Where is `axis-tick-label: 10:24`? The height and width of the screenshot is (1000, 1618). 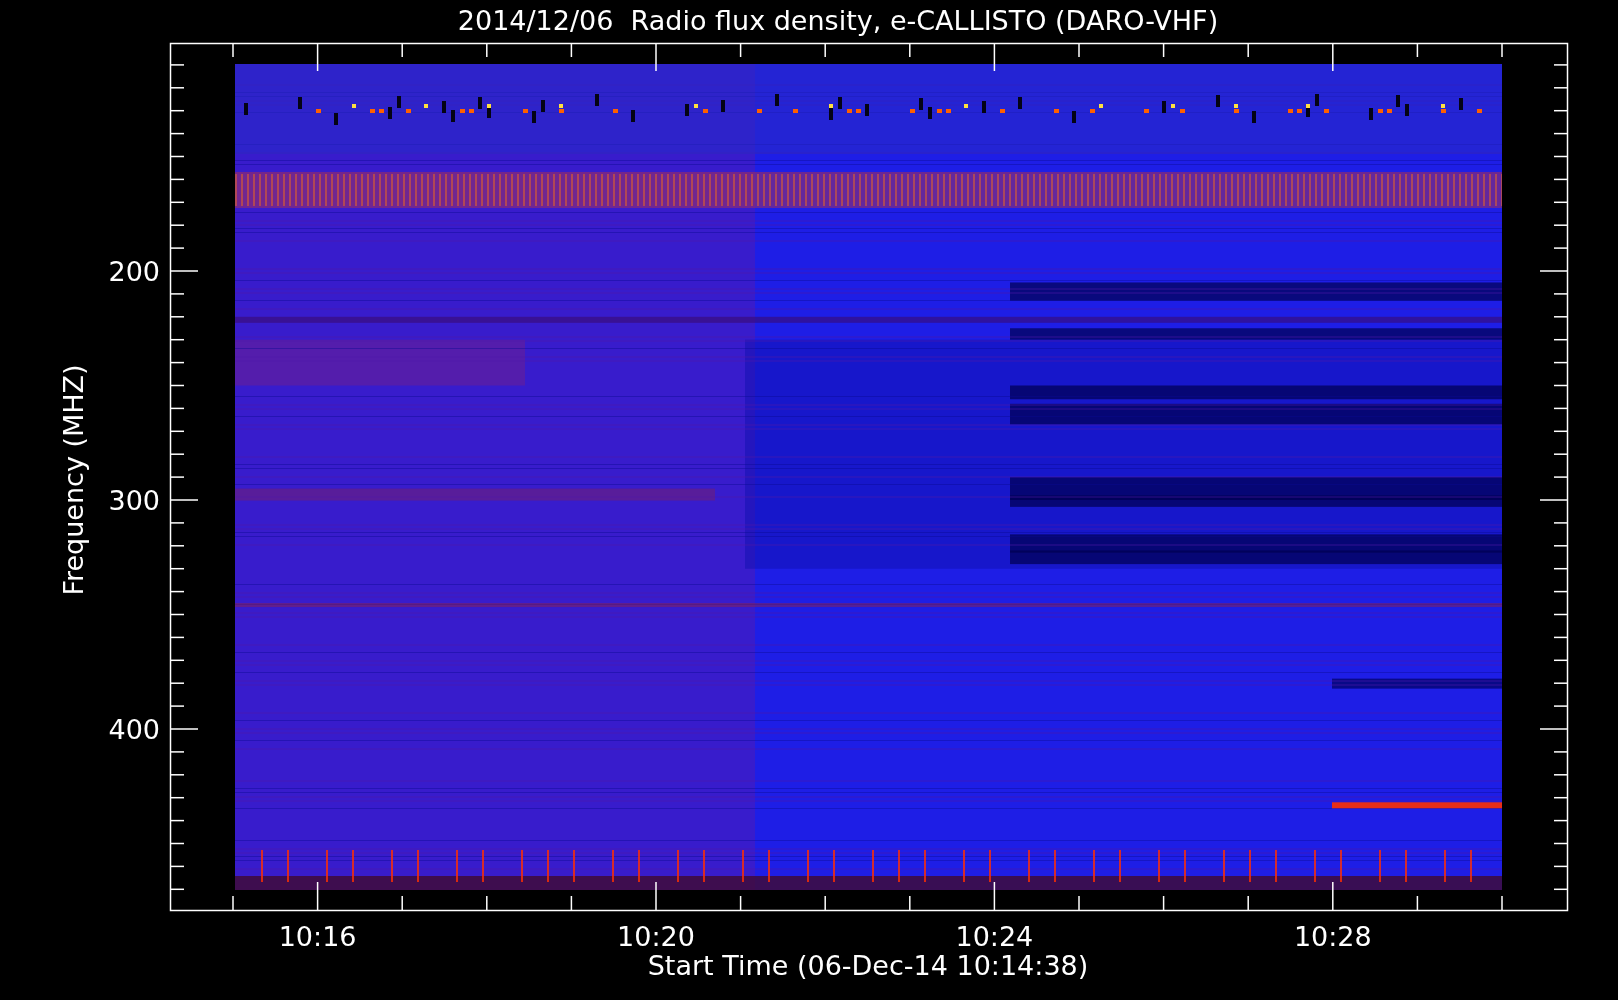 axis-tick-label: 10:24 is located at coordinates (994, 936).